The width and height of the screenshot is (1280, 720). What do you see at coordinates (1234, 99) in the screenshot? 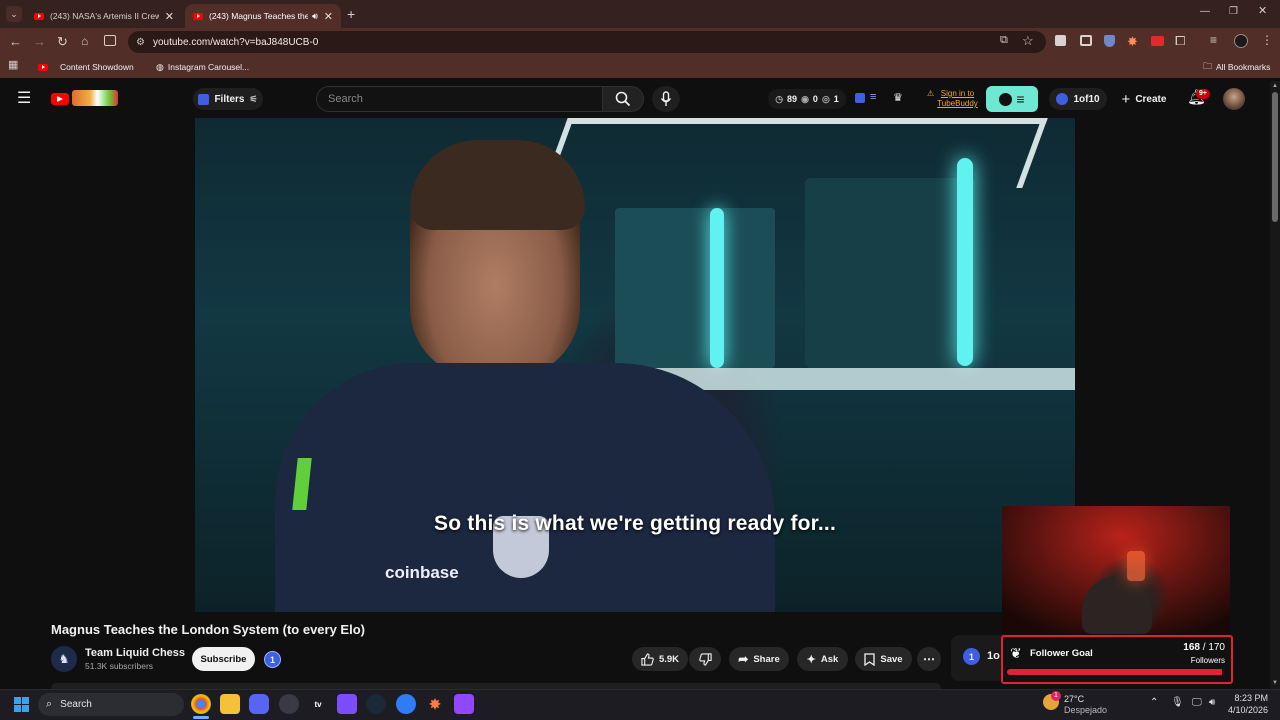
I see `account-avatar` at bounding box center [1234, 99].